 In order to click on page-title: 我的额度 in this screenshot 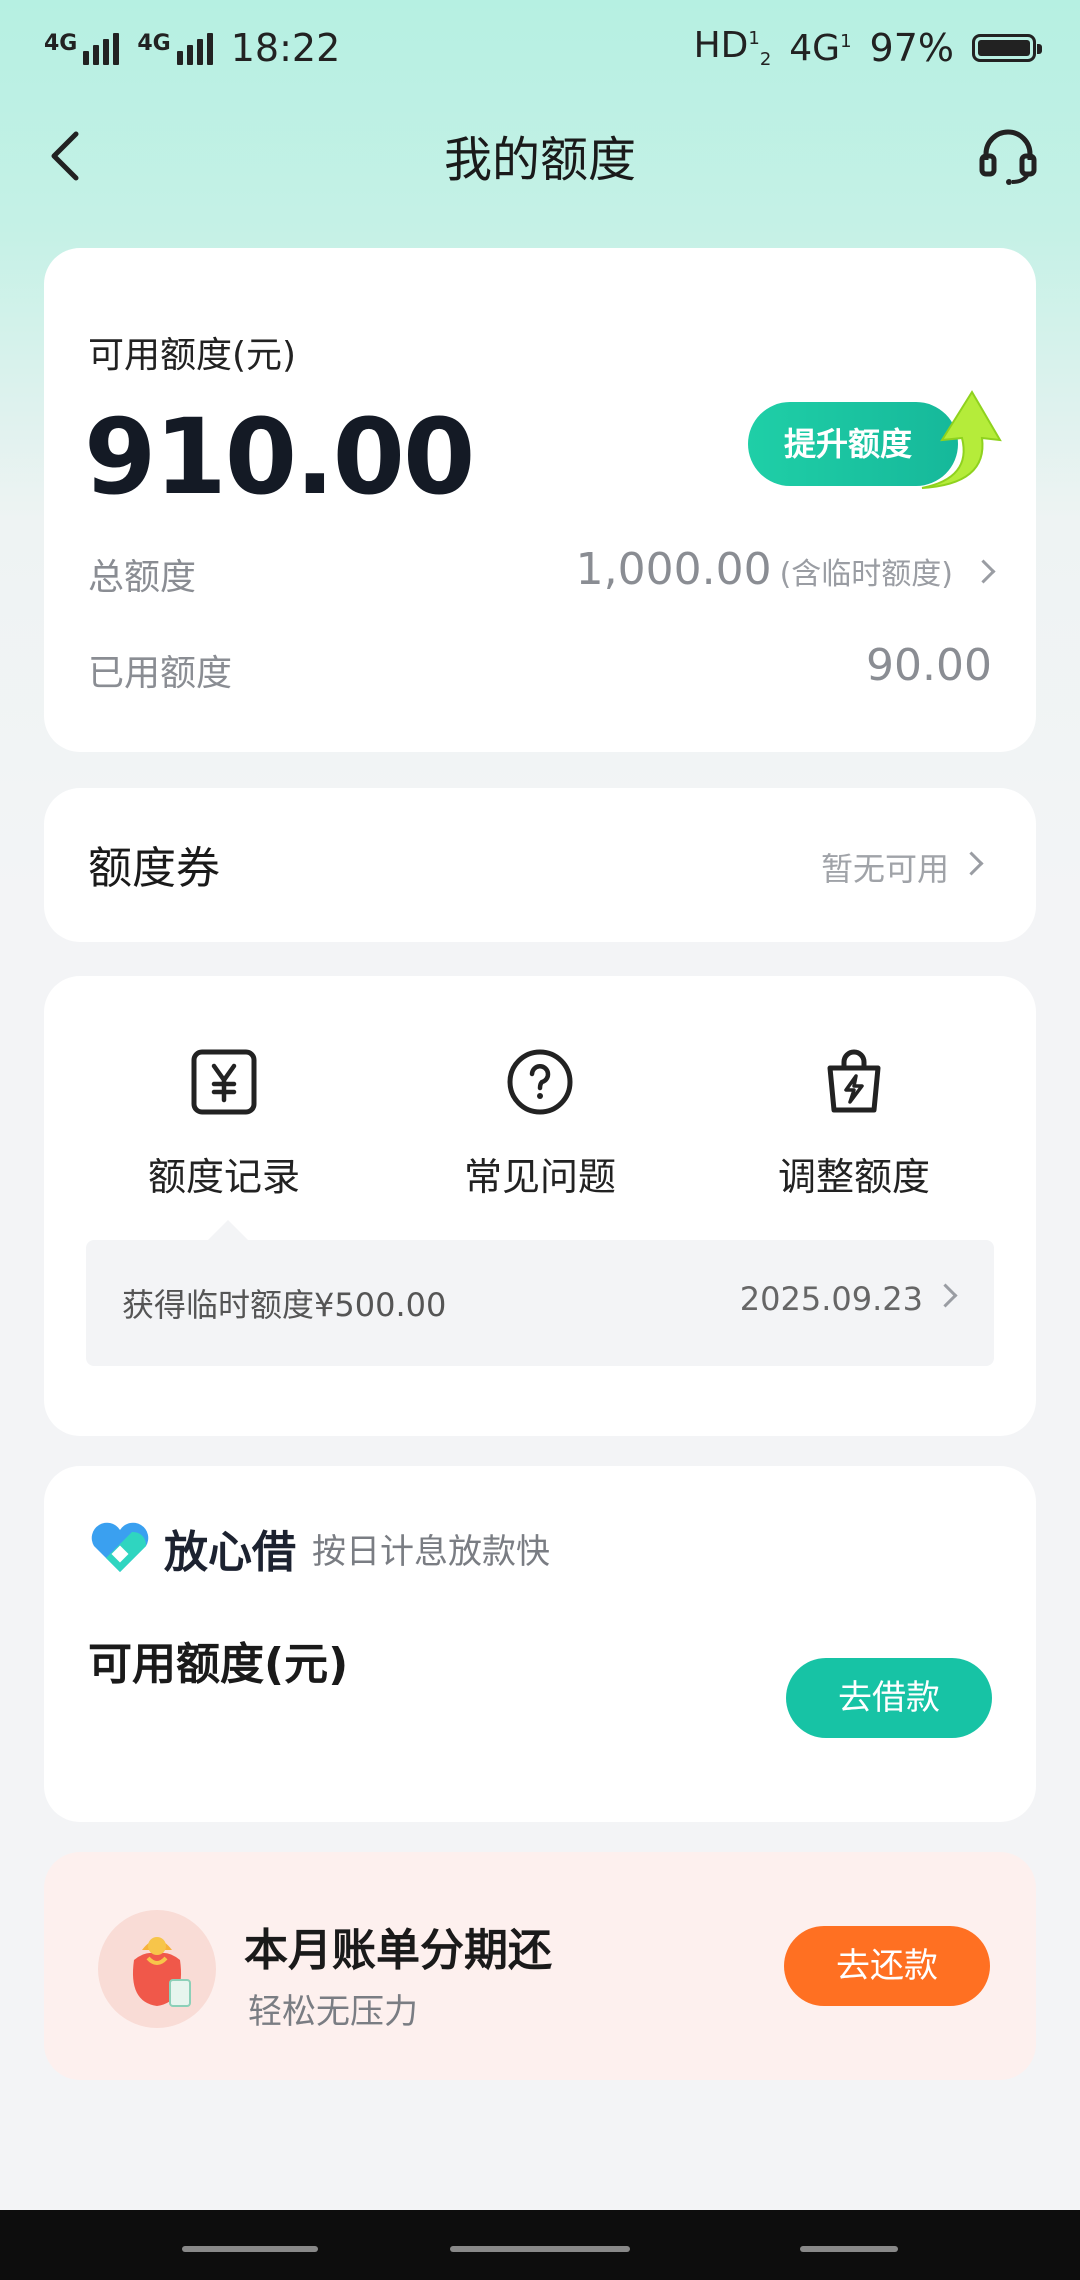, I will do `click(539, 160)`.